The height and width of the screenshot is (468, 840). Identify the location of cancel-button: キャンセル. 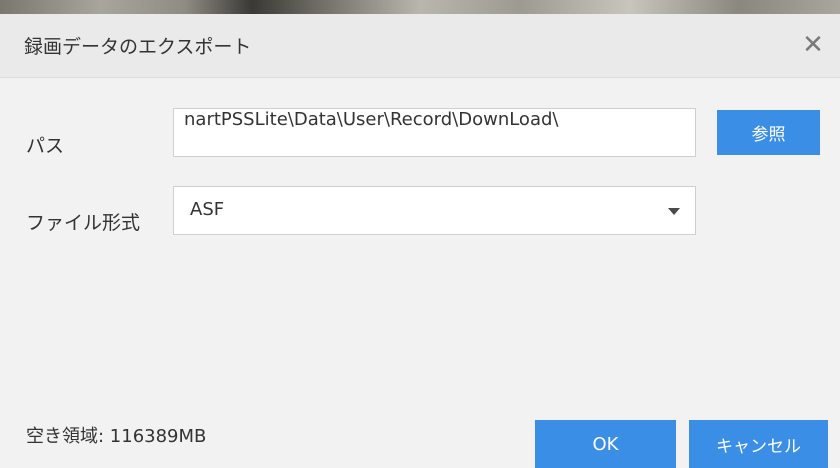
(758, 444).